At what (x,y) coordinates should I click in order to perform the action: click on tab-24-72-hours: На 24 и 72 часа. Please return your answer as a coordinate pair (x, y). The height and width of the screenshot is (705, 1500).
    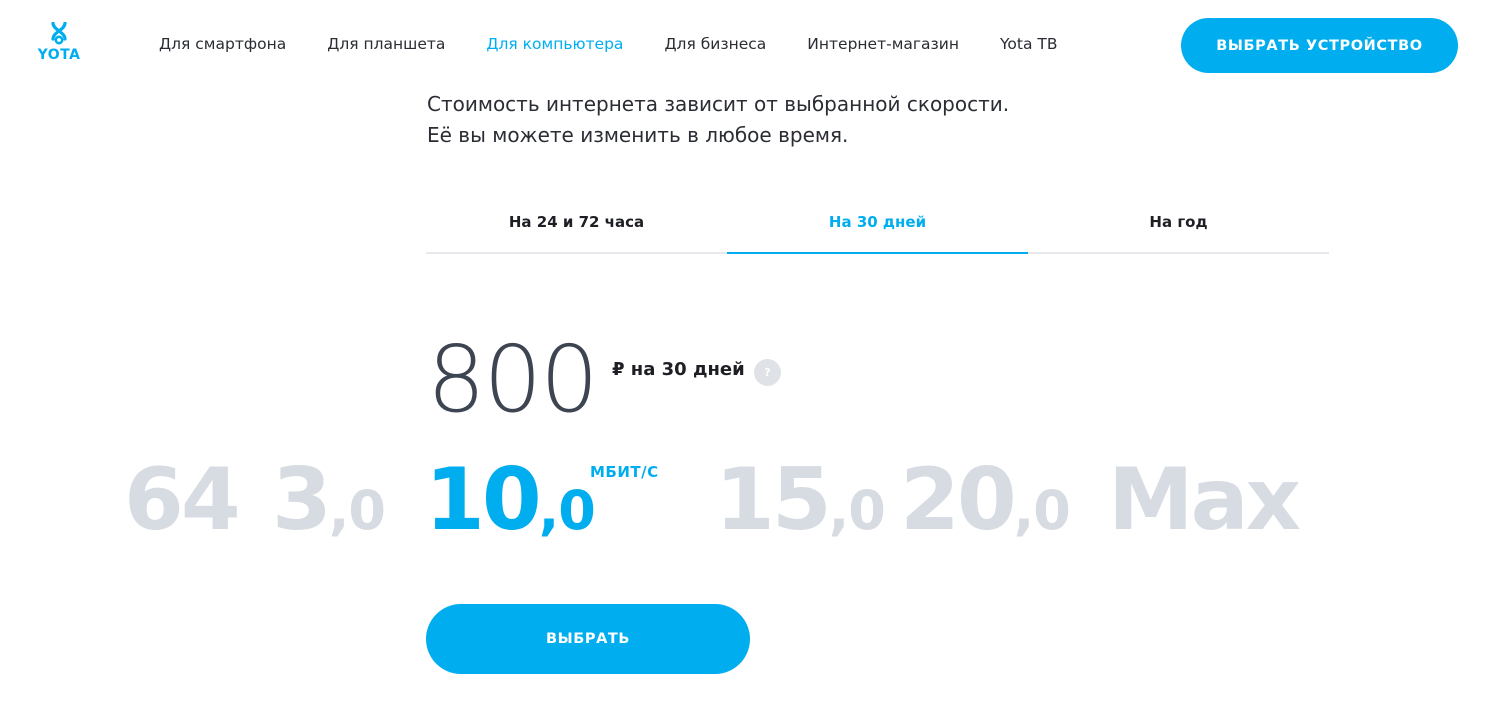
    Looking at the image, I should click on (576, 226).